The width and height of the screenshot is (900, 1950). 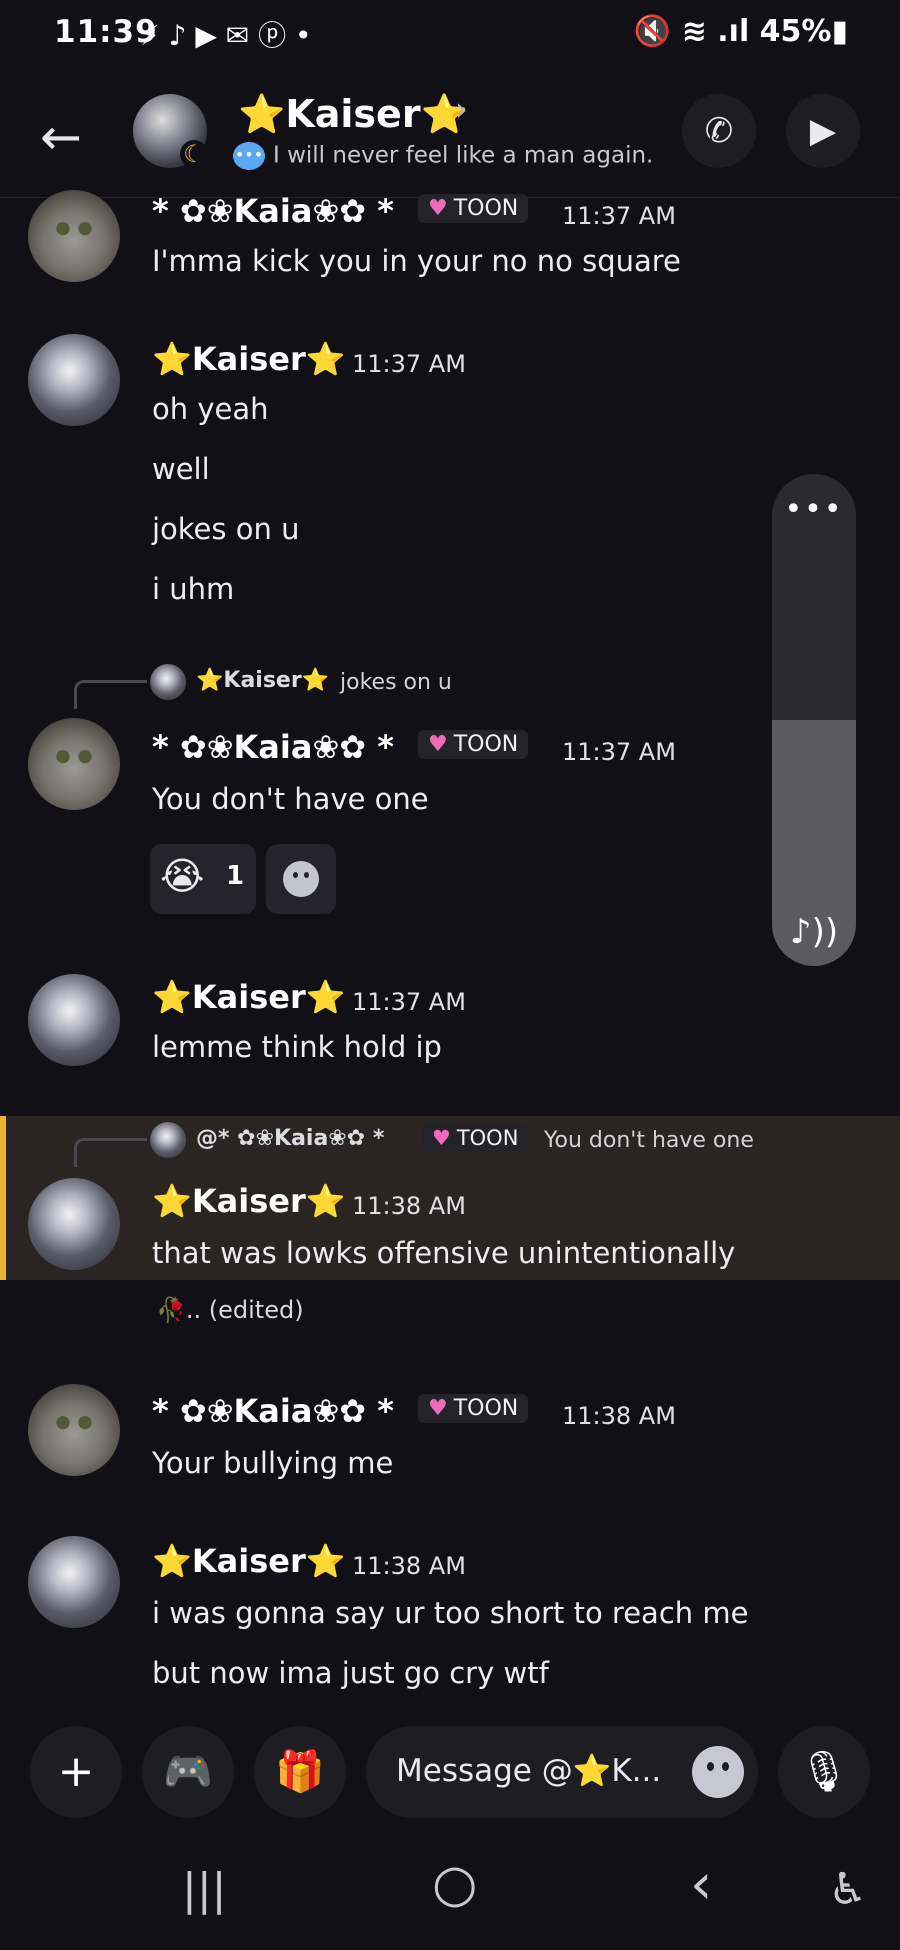 What do you see at coordinates (353, 114) in the screenshot?
I see `contact-name: ⭐Kaiser⭐` at bounding box center [353, 114].